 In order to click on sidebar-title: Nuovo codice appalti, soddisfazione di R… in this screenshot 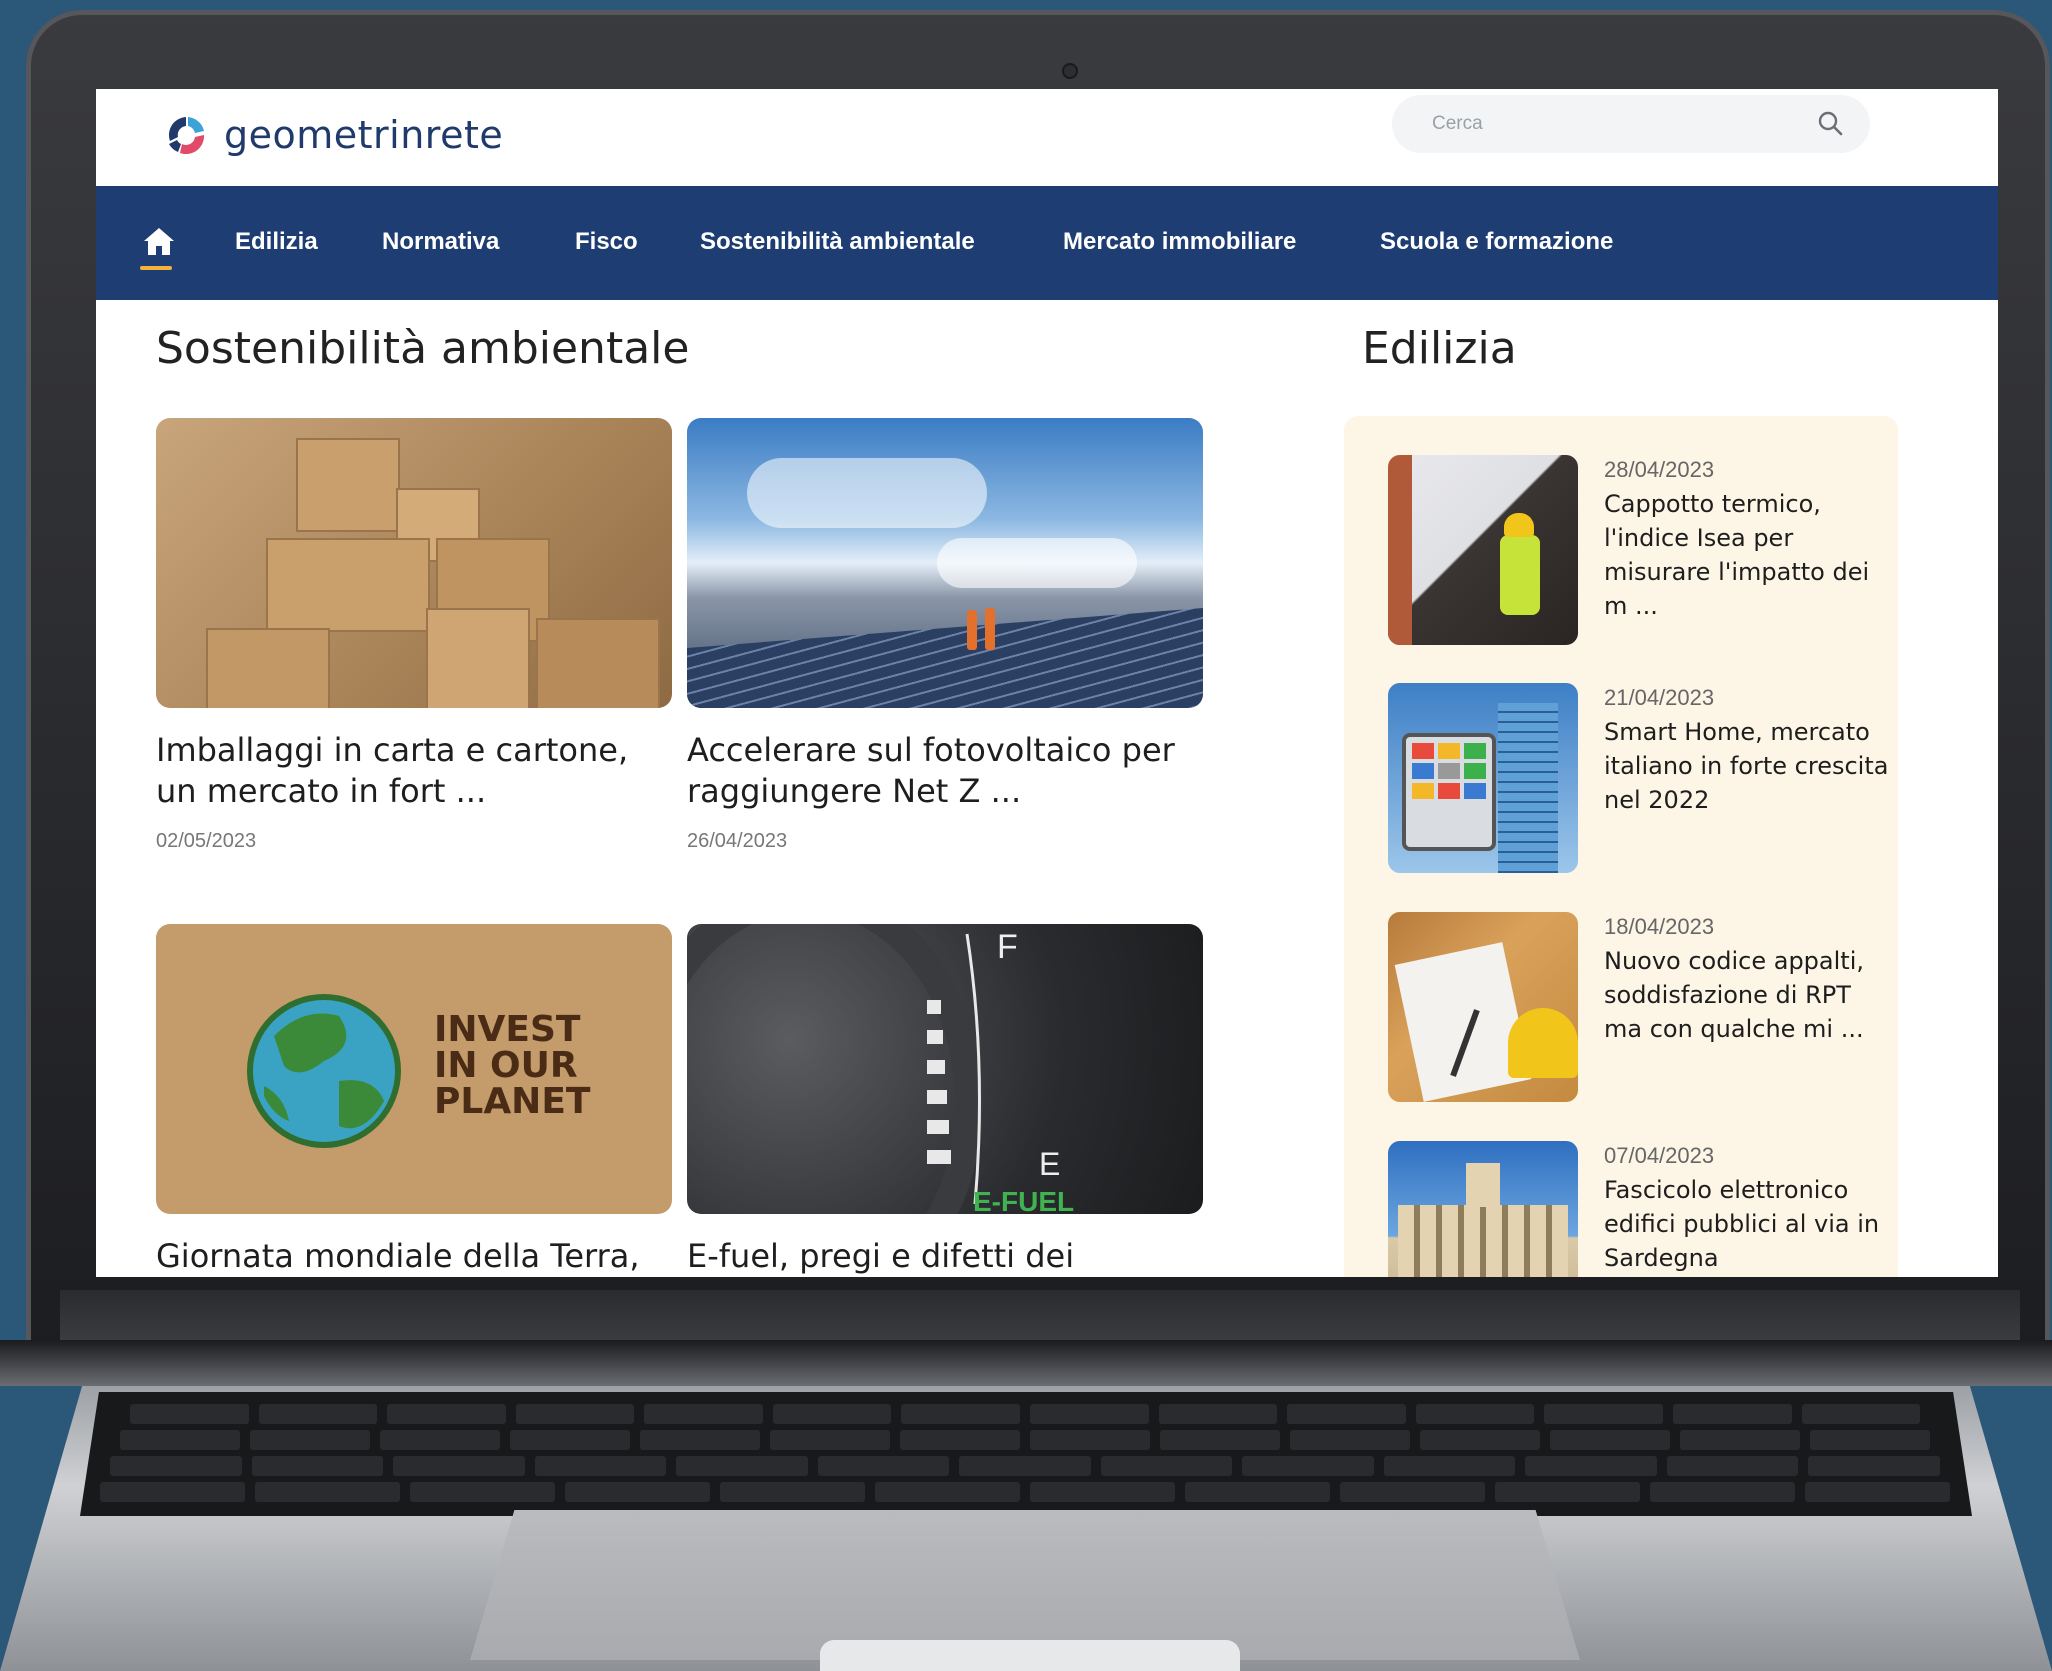, I will do `click(1749, 995)`.